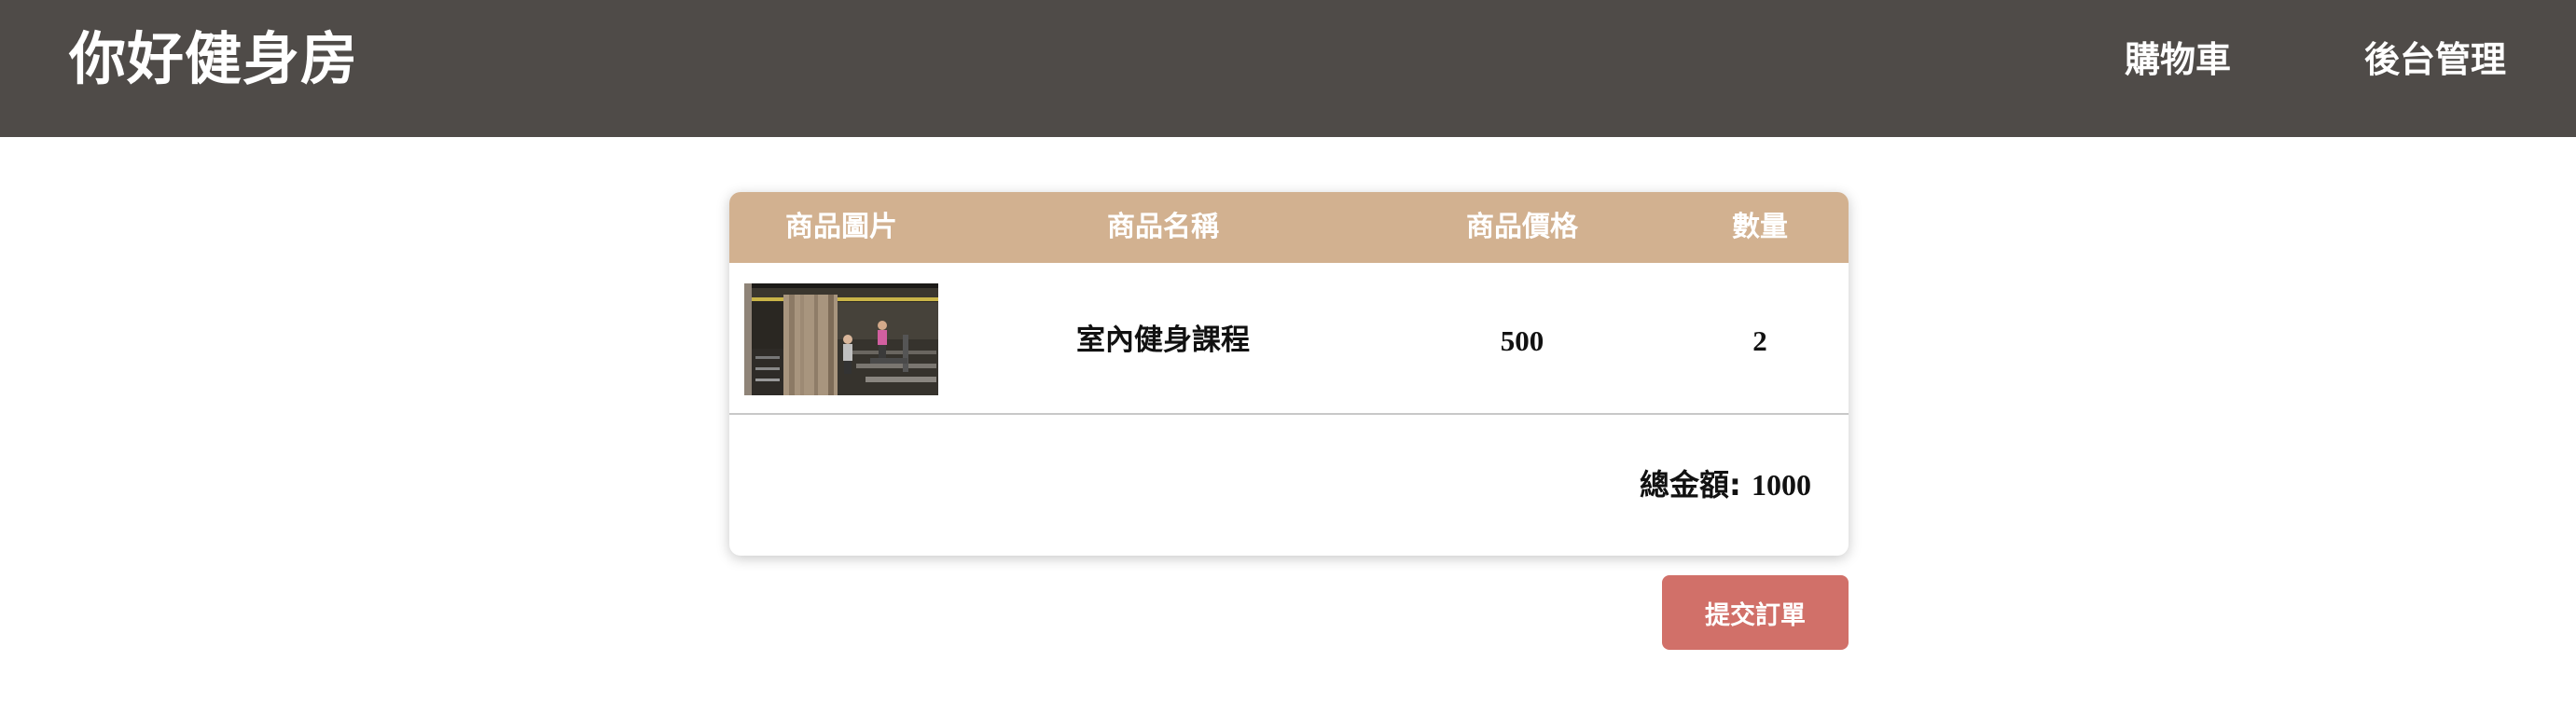 The image size is (2576, 716). I want to click on site-brand: 你好健身房, so click(213, 59).